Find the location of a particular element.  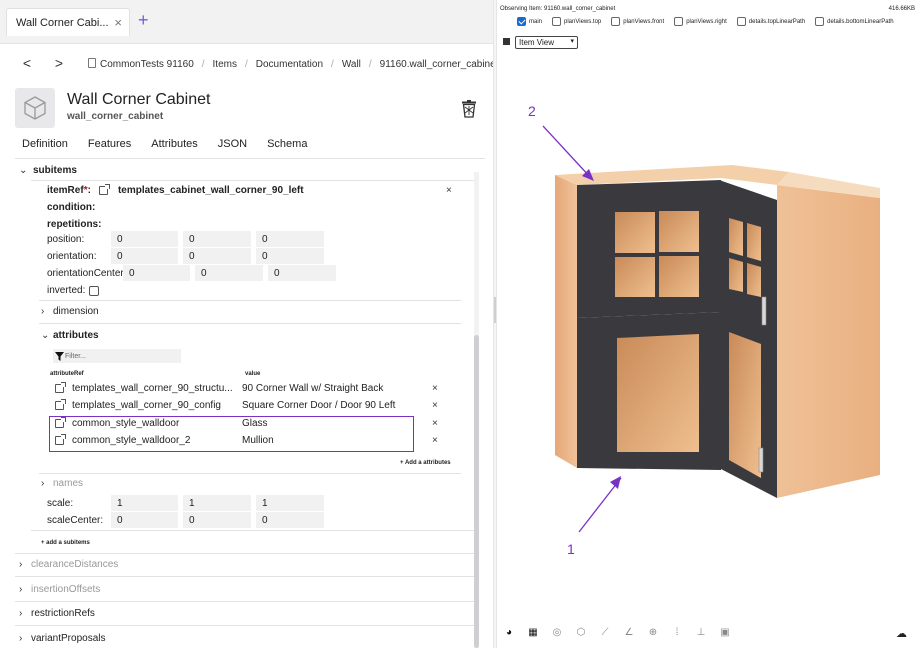

insertion-offsets-header: › insertionOffsets is located at coordinates (59, 589).